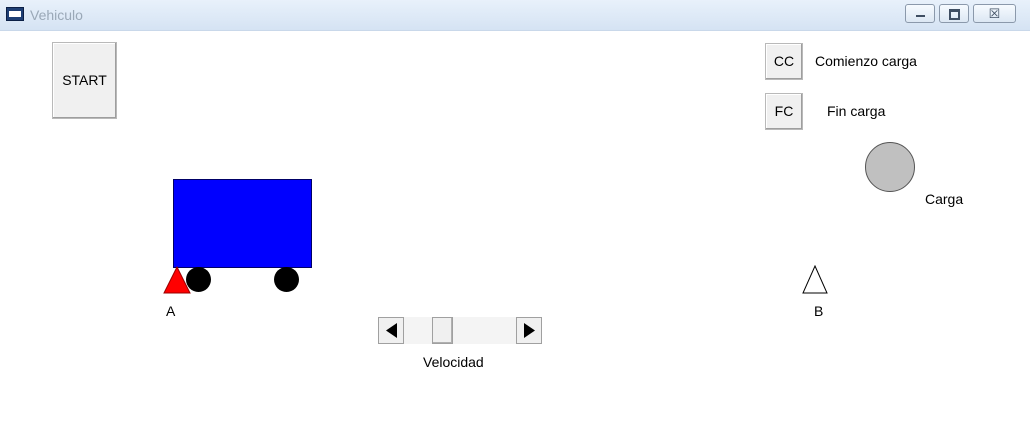  I want to click on close-icon: ☒, so click(994, 13).